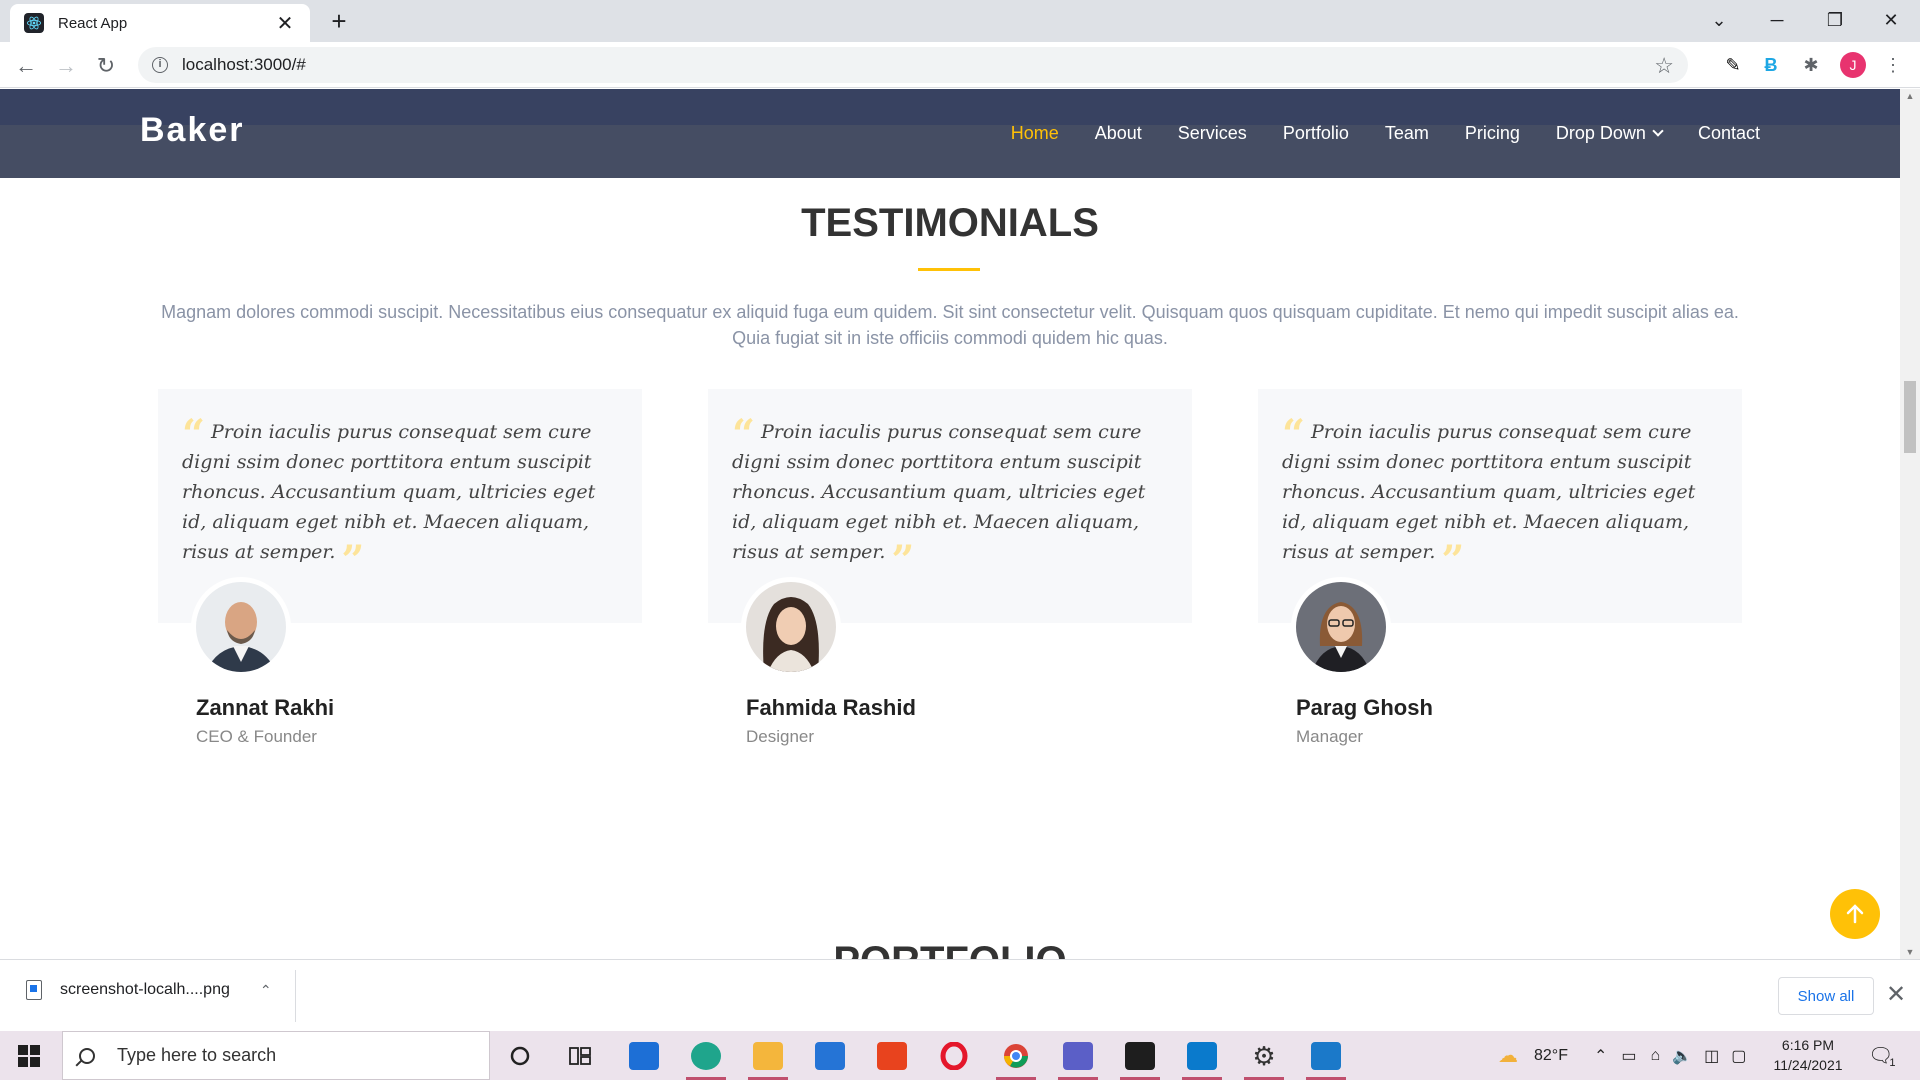  I want to click on image-file-icon, so click(34, 990).